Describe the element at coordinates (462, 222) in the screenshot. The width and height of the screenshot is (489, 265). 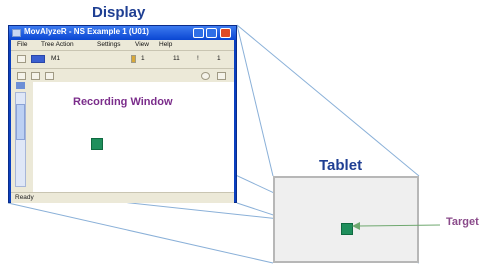
I see `target-label: Target` at that location.